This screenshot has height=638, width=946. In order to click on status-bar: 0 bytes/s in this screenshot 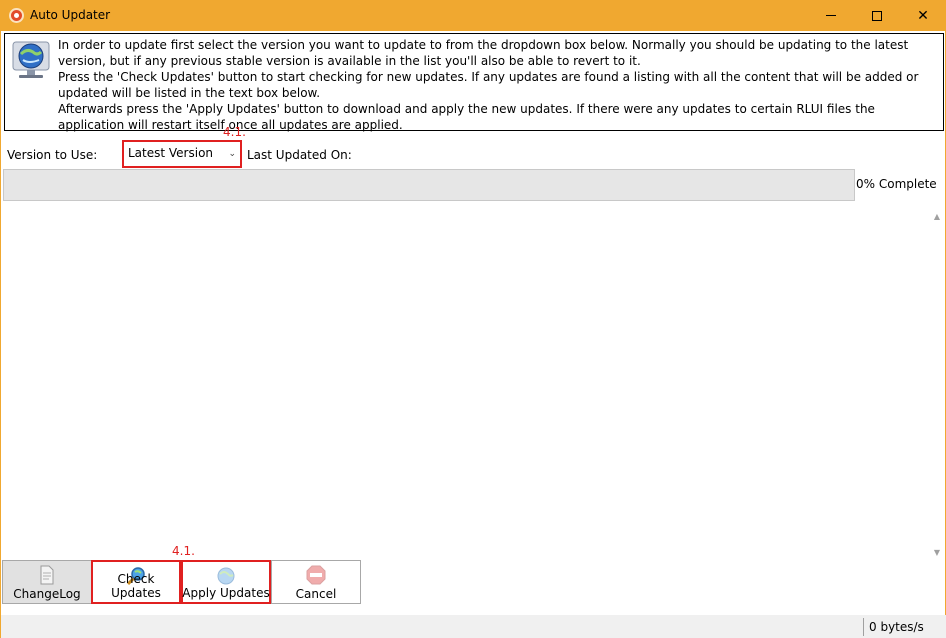, I will do `click(473, 626)`.